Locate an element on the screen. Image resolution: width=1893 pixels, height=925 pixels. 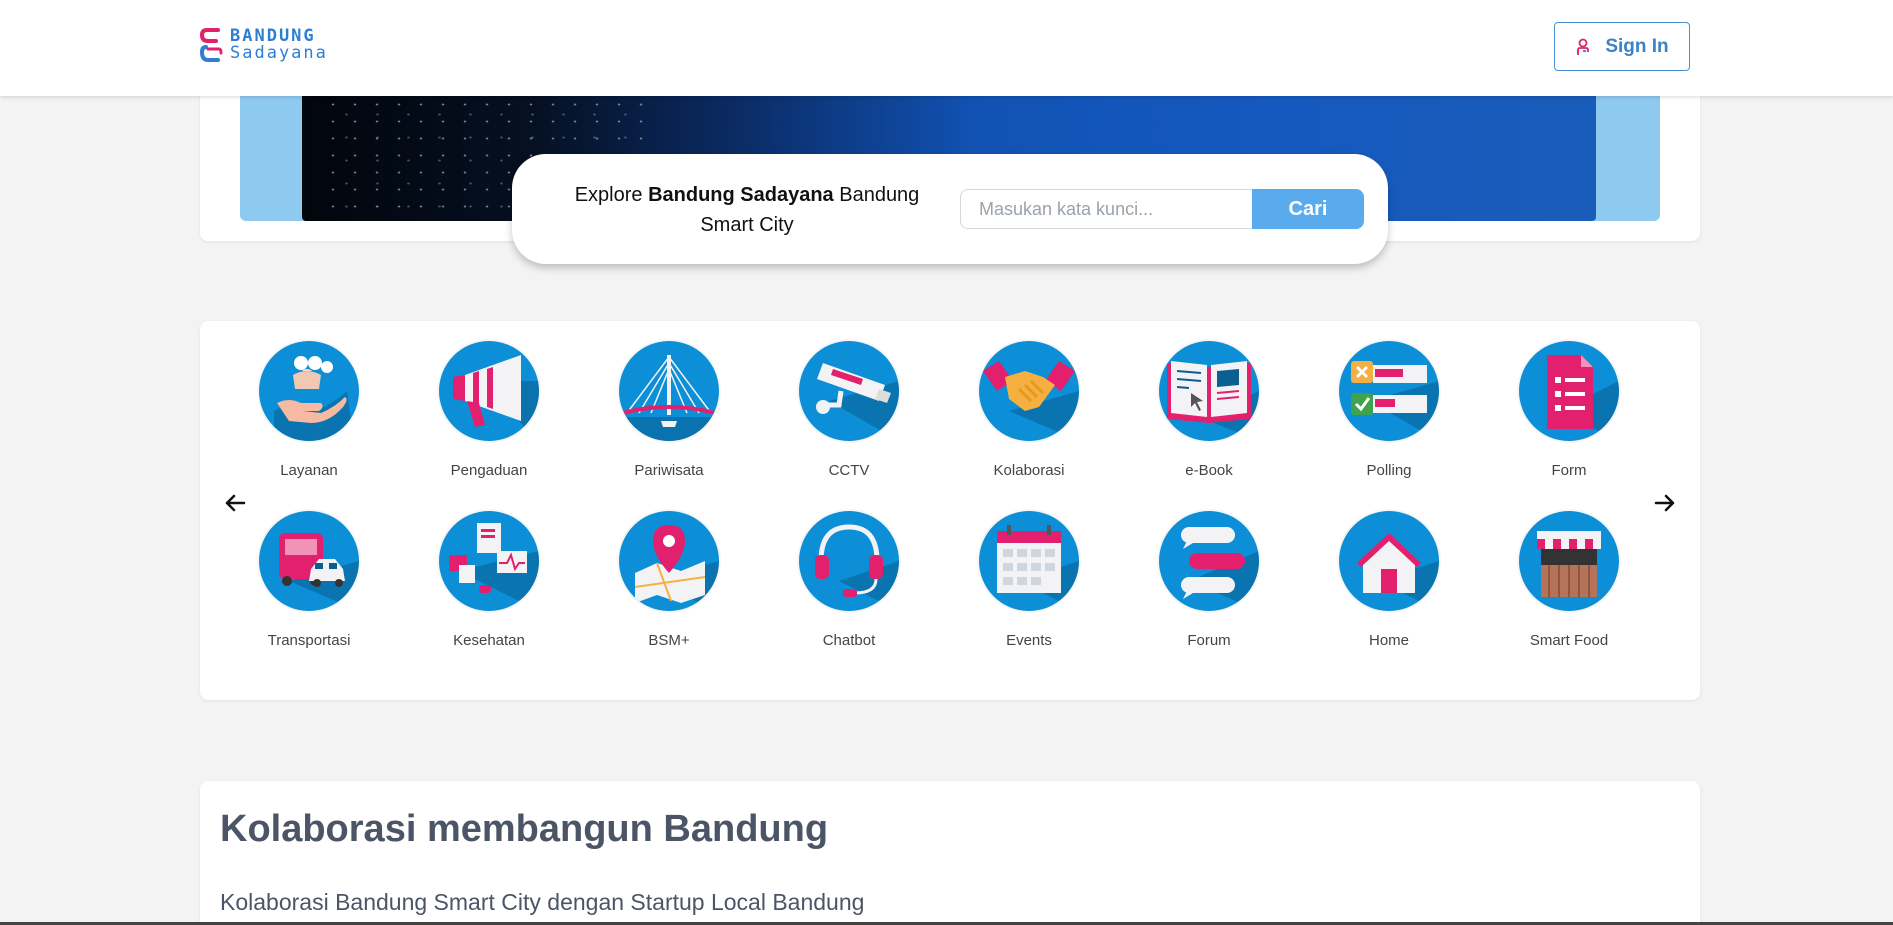
bridge-icon is located at coordinates (669, 398).